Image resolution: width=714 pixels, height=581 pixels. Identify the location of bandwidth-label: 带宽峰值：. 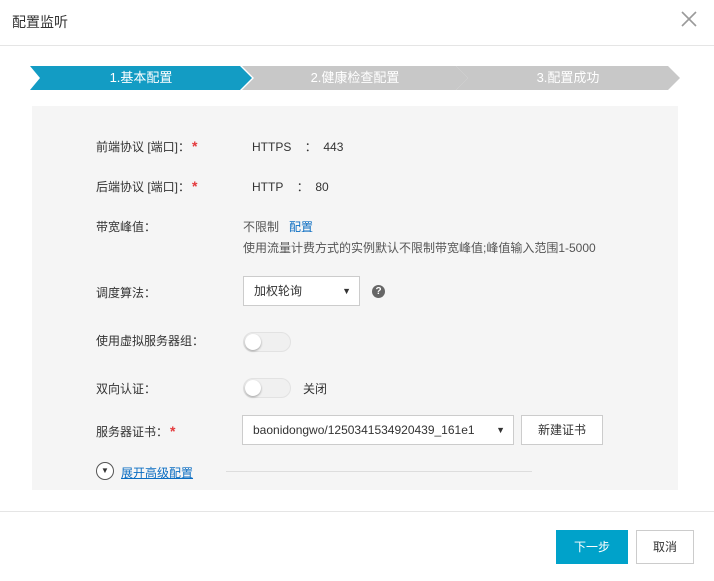
(126, 227).